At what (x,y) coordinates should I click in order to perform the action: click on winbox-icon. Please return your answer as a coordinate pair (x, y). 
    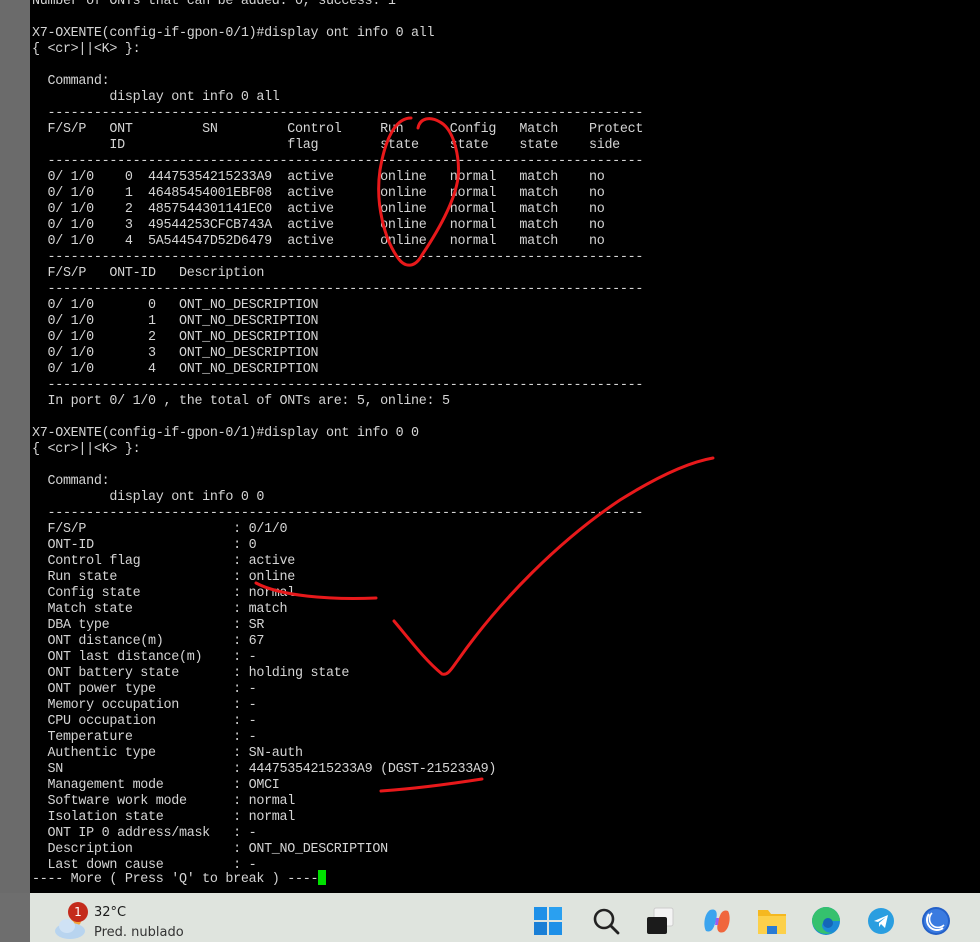
    Looking at the image, I should click on (936, 921).